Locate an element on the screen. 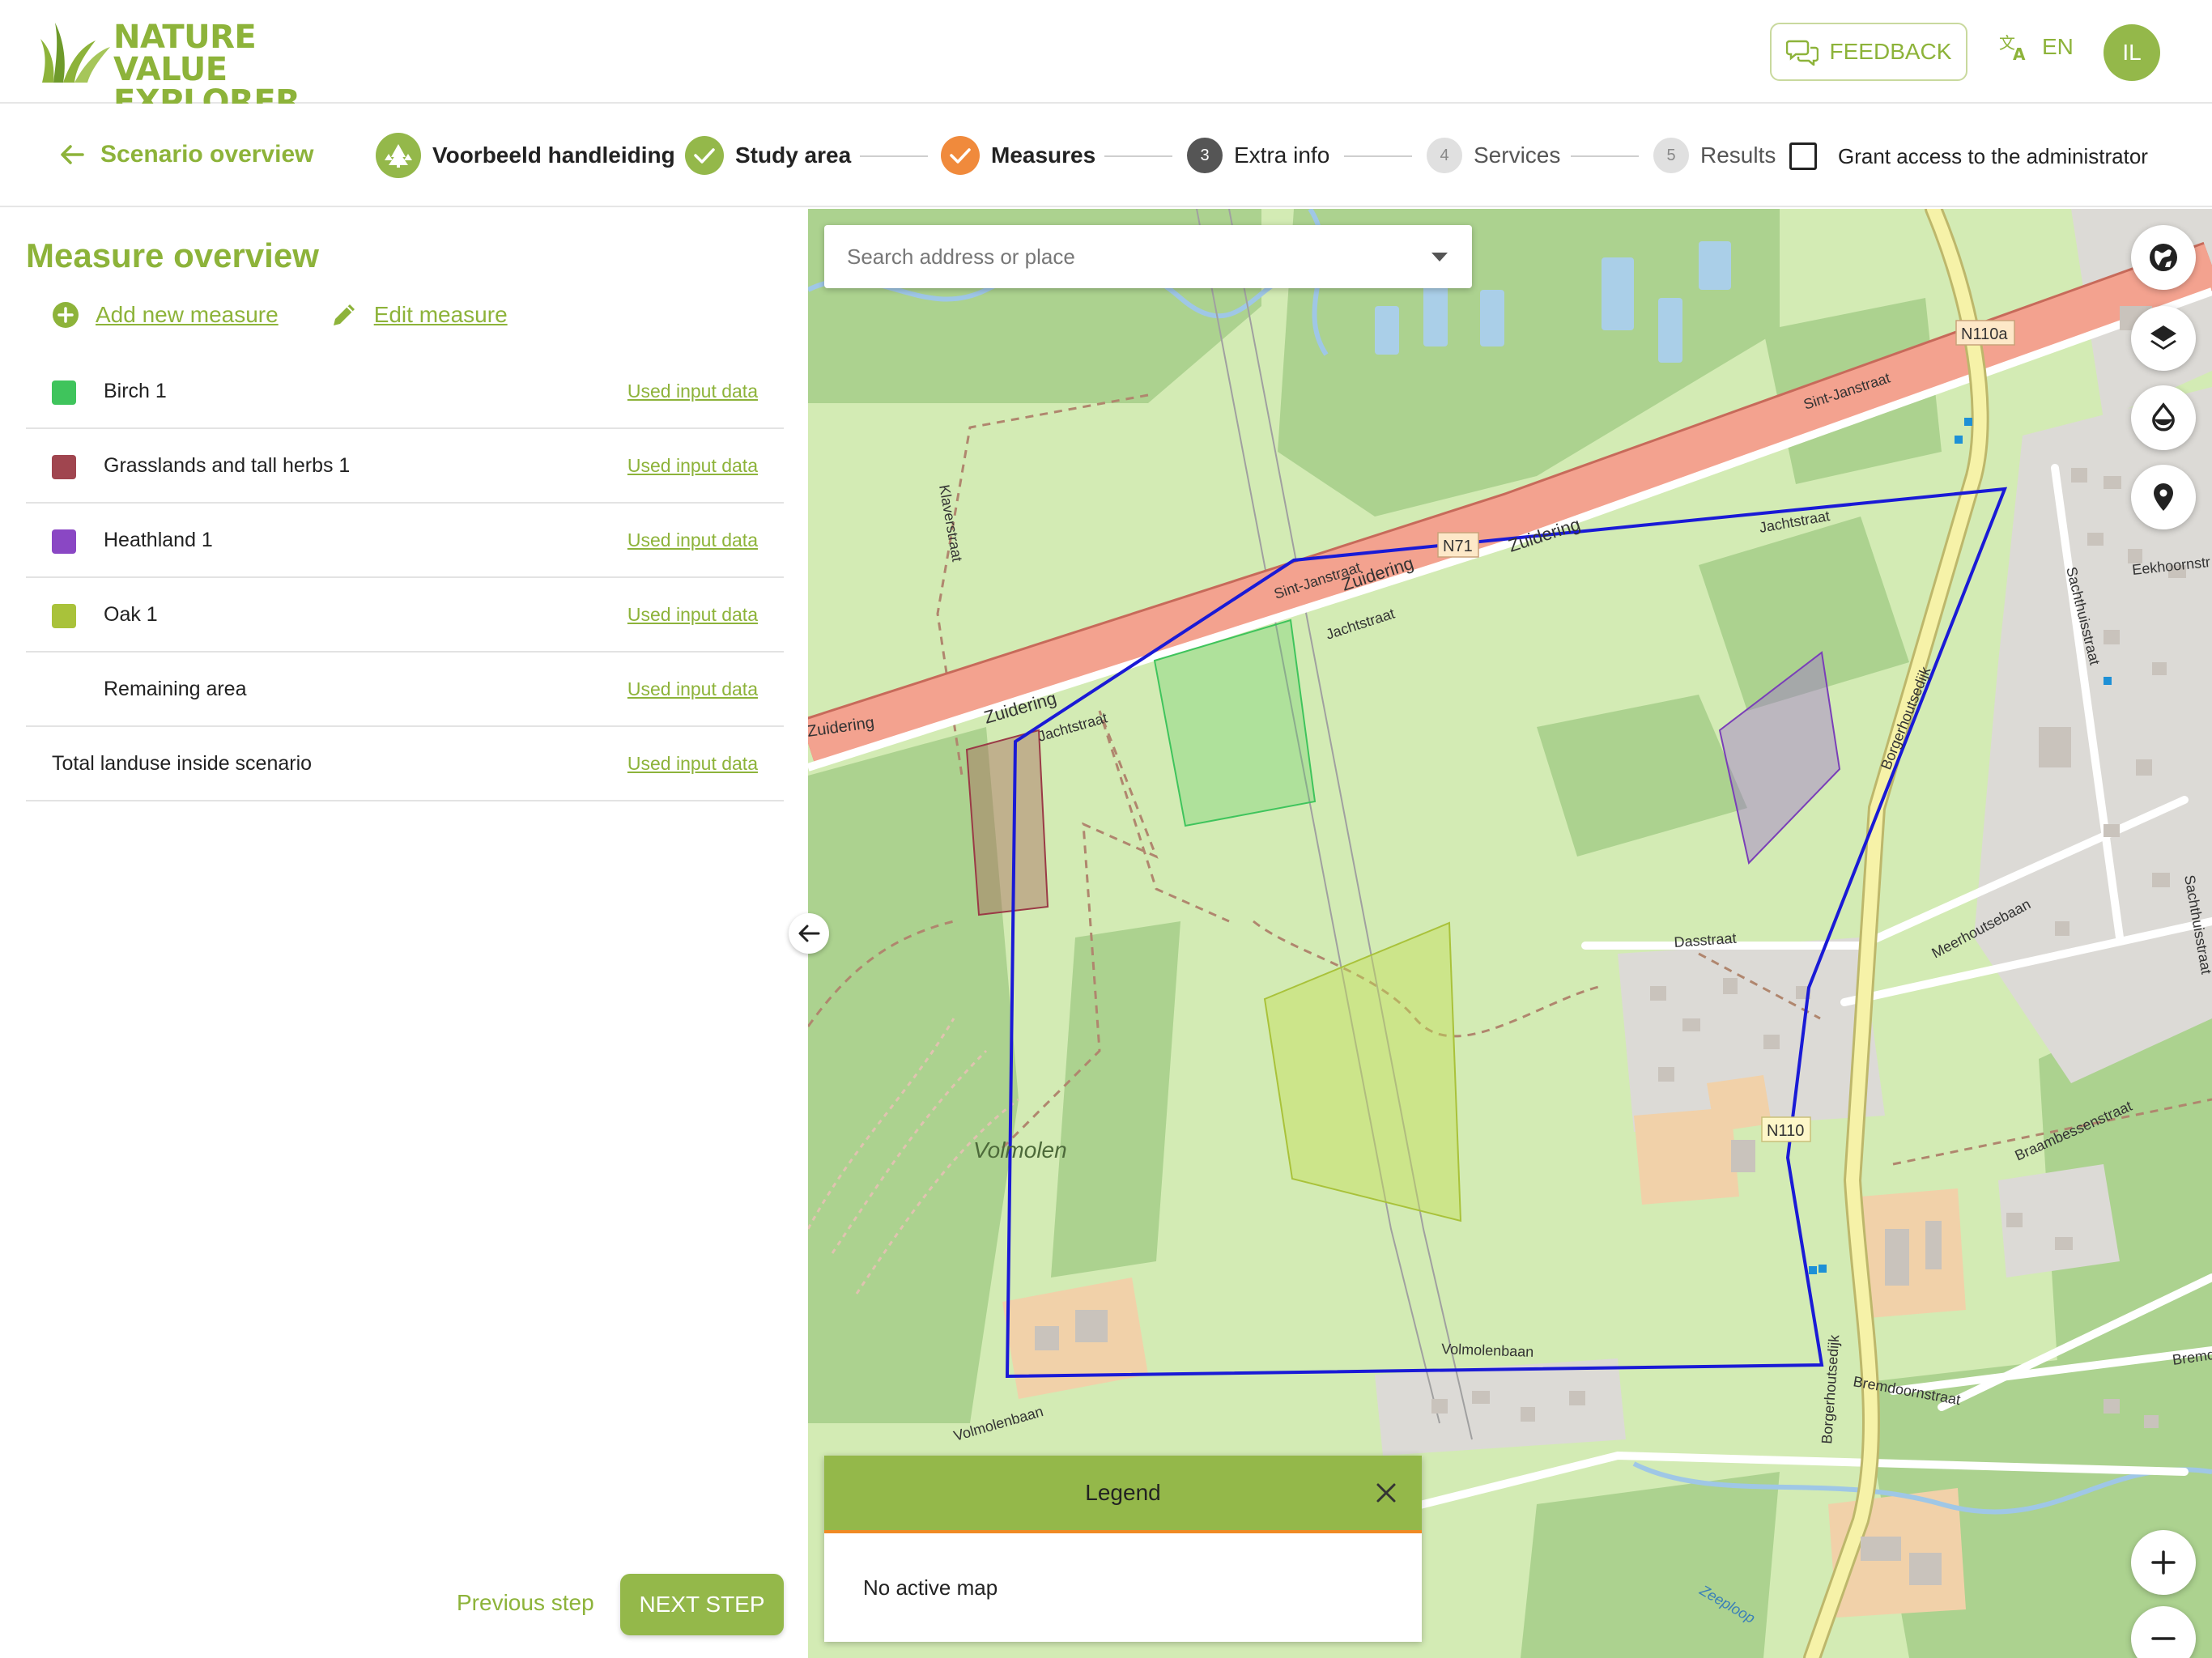 The width and height of the screenshot is (2212, 1658). zoom-in-button is located at coordinates (2164, 1562).